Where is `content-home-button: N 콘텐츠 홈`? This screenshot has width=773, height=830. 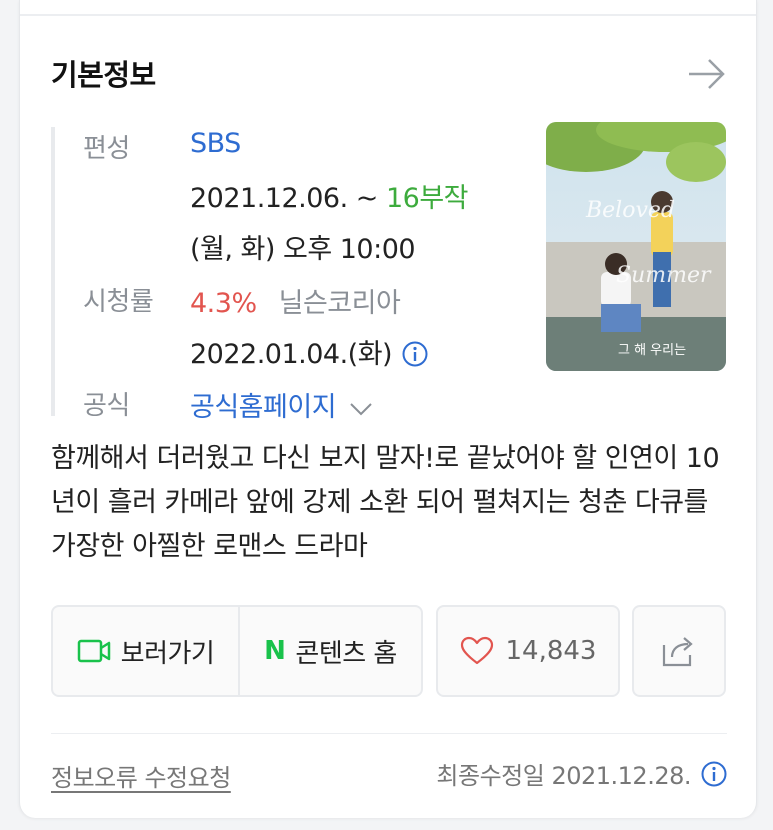 content-home-button: N 콘텐츠 홈 is located at coordinates (330, 651).